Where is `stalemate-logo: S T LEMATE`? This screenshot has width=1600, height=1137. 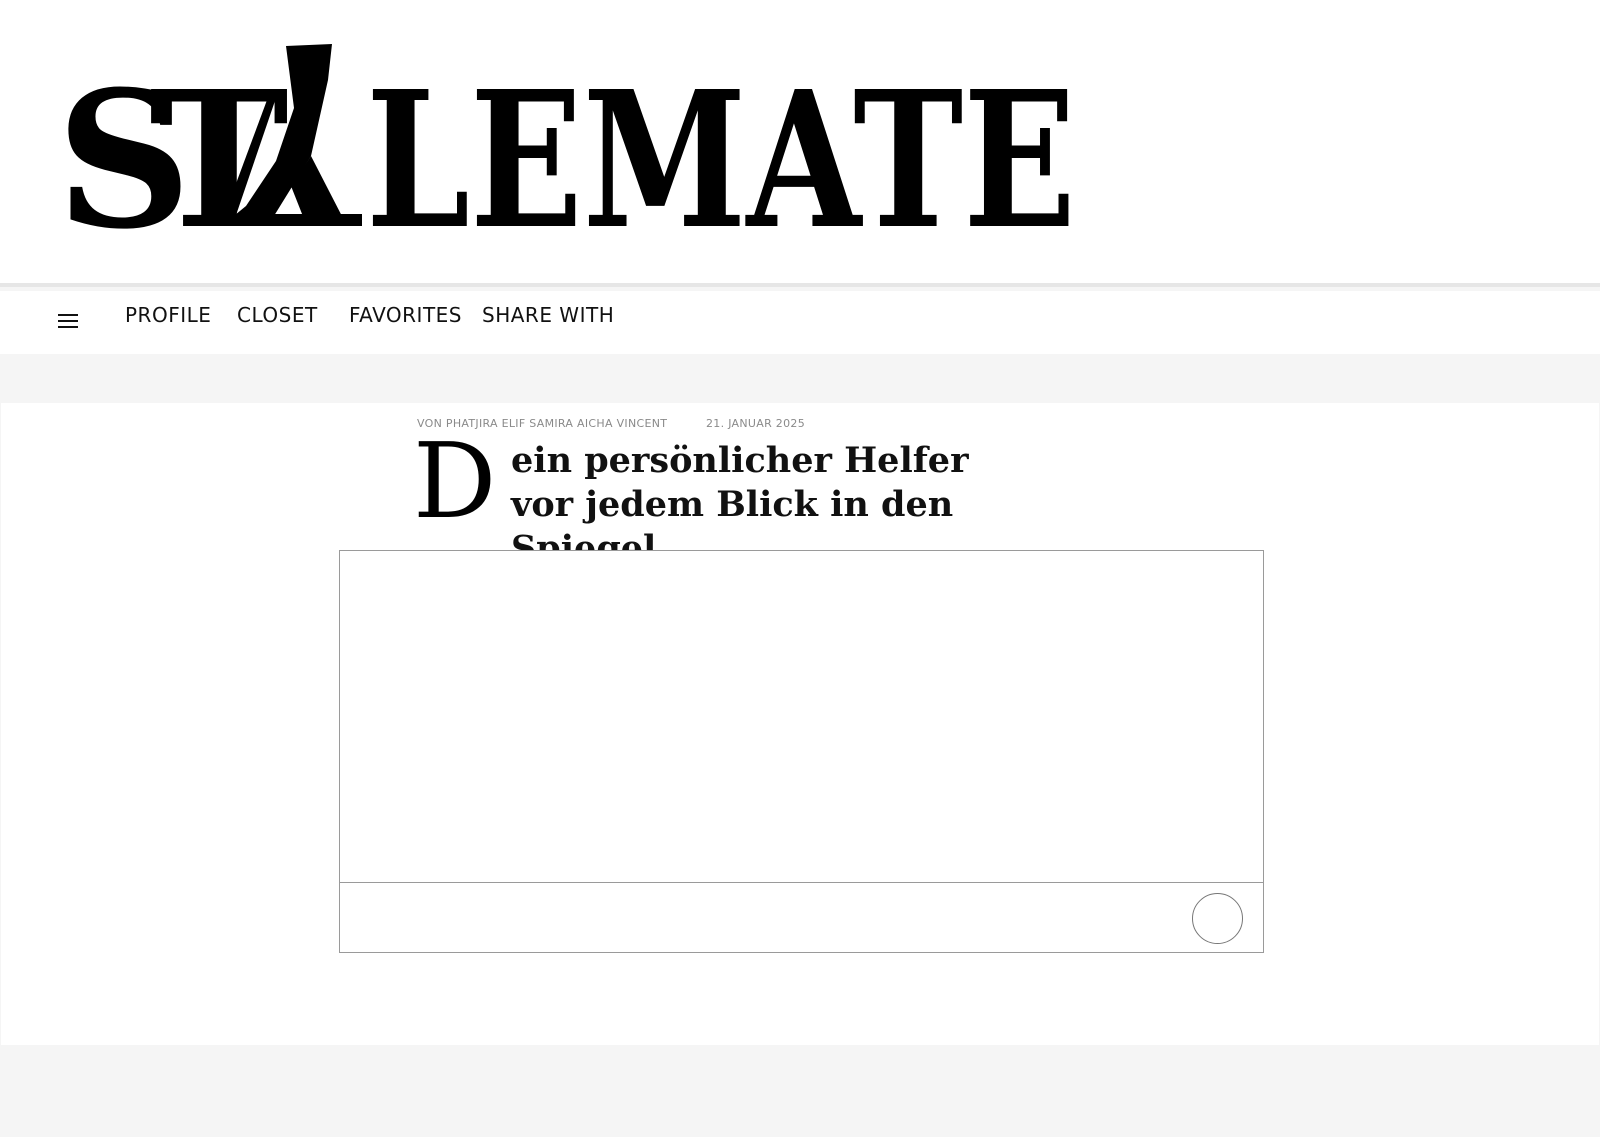
stalemate-logo: S T LEMATE is located at coordinates (566, 141).